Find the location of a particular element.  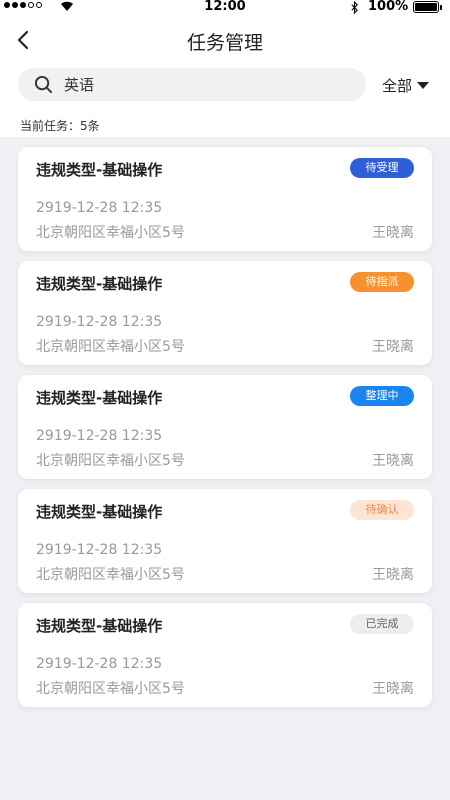

status-badge: 待受理 is located at coordinates (382, 168).